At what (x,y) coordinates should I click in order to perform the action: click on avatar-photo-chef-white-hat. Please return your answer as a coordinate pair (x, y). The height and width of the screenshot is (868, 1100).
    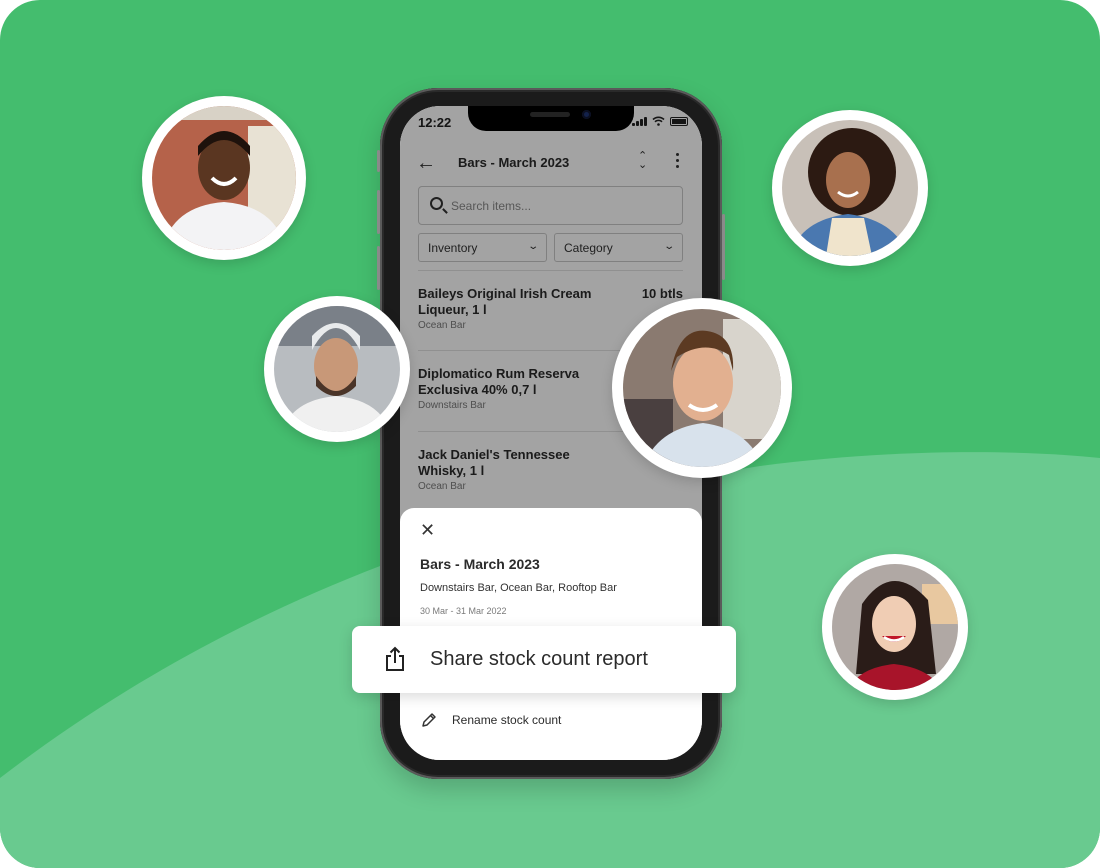
    Looking at the image, I should click on (337, 369).